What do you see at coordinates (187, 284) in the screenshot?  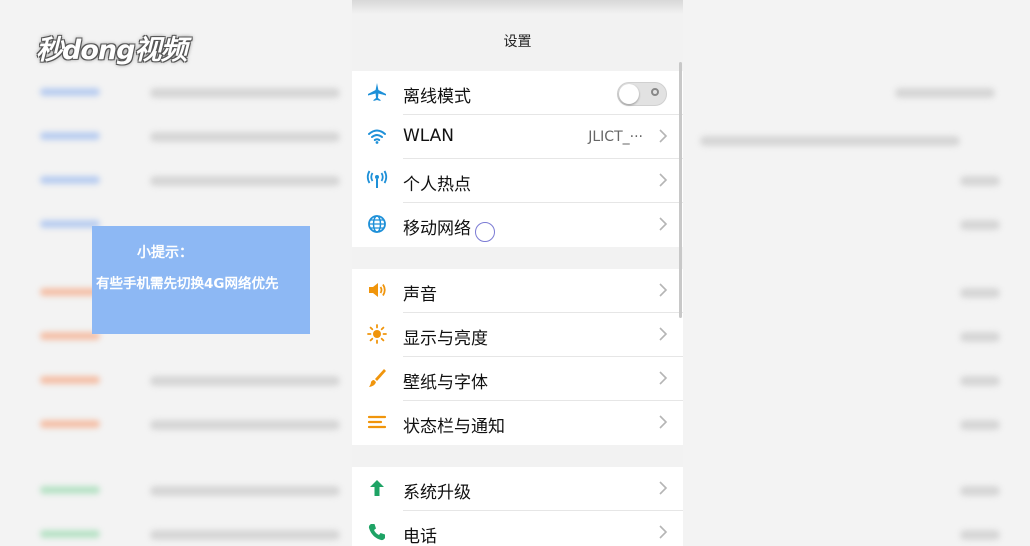 I see `tip-body: 有些手机需先切换4G网络优先` at bounding box center [187, 284].